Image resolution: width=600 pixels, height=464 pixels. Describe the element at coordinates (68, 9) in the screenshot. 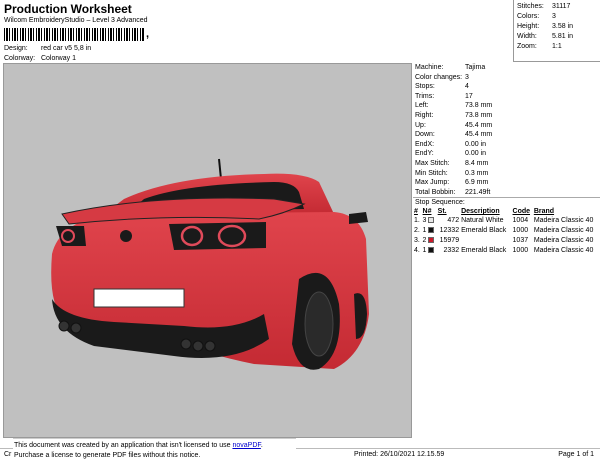

I see `page-title: Production Worksheet` at that location.